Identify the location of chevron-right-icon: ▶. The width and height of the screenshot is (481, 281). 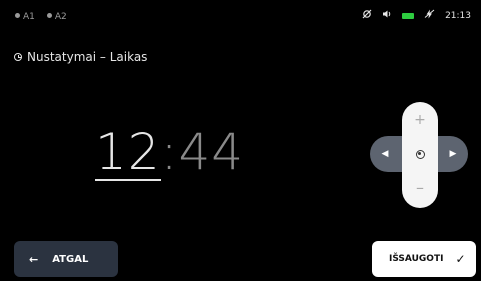
(453, 154).